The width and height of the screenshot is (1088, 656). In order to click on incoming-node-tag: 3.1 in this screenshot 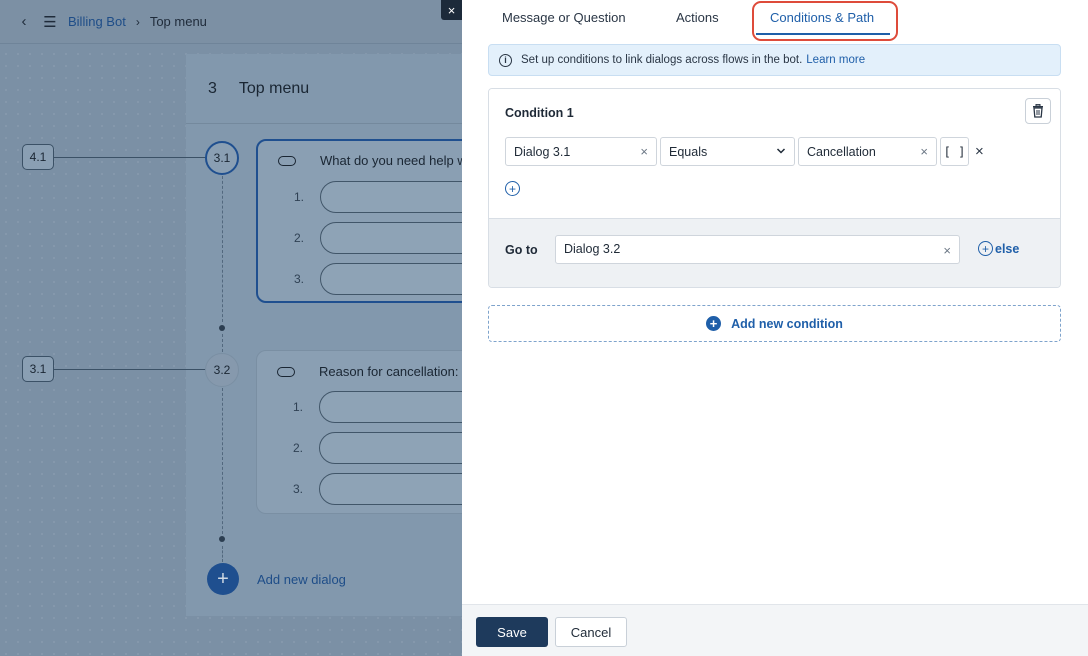, I will do `click(38, 369)`.